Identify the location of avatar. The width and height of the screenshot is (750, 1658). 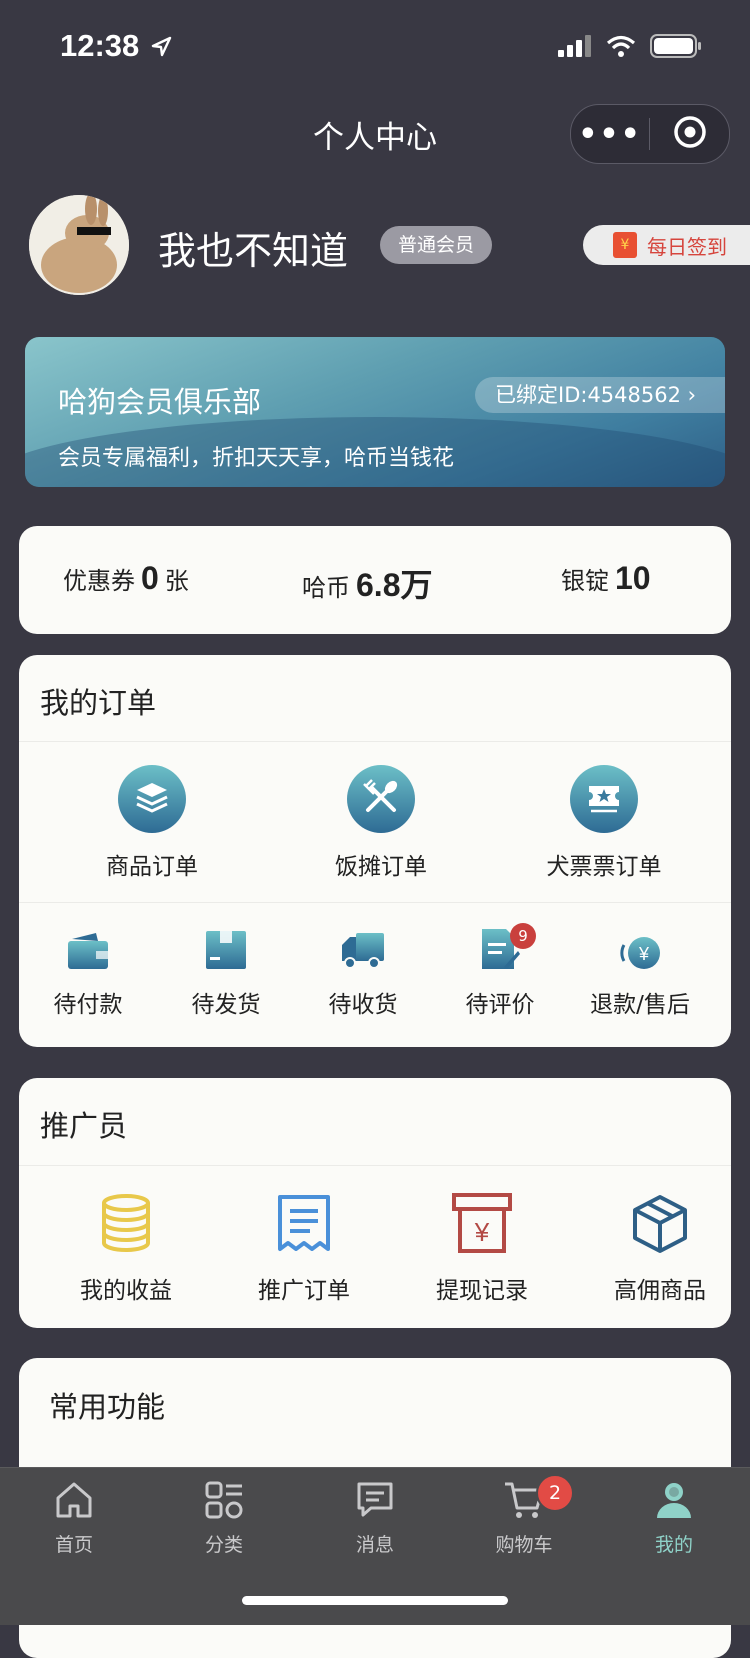
(79, 245).